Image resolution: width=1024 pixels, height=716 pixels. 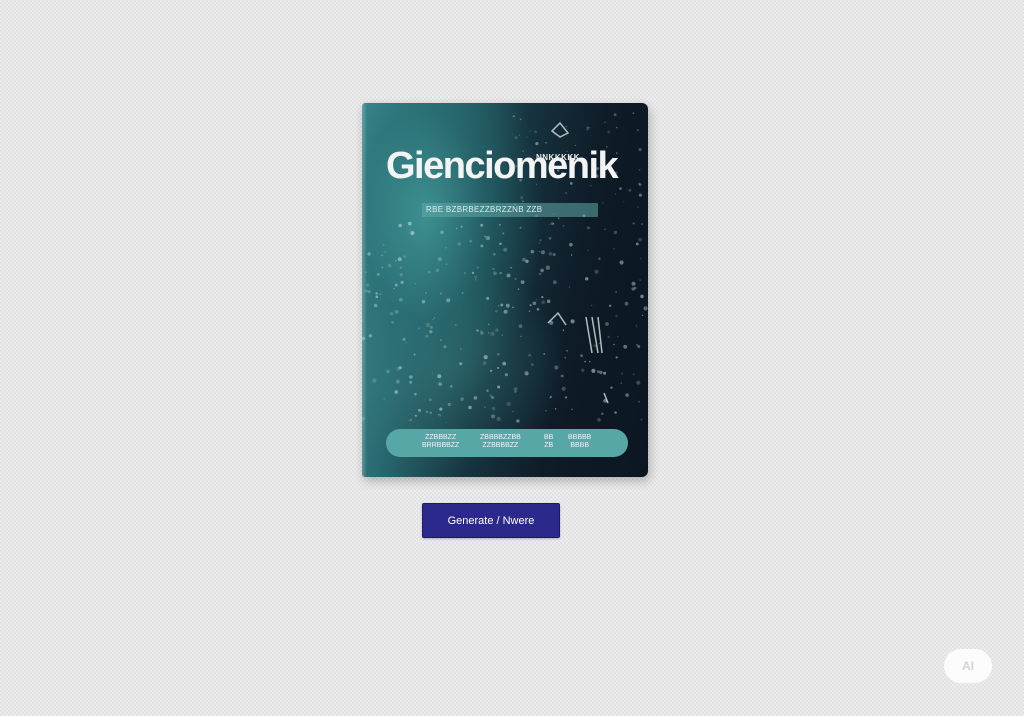 What do you see at coordinates (491, 520) in the screenshot?
I see `generate-button: Generate / Nwere` at bounding box center [491, 520].